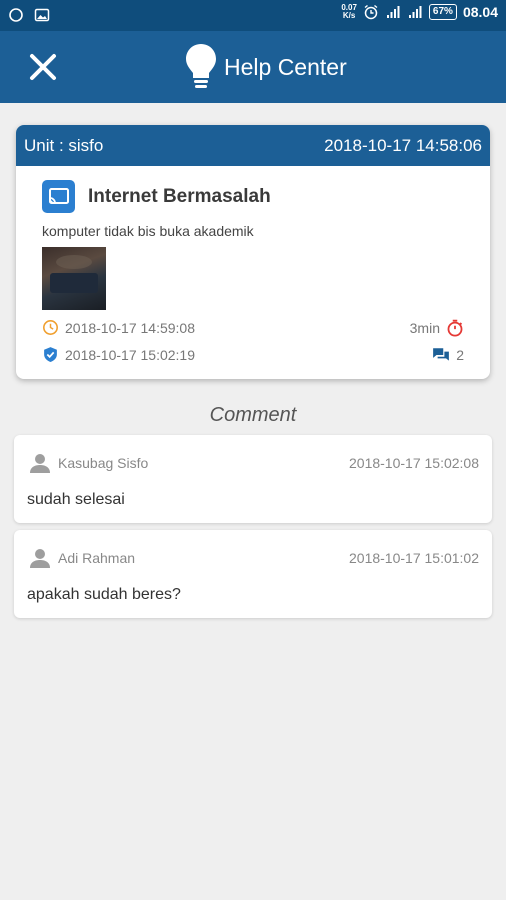  Describe the element at coordinates (43, 67) in the screenshot. I see `close-icon` at that location.